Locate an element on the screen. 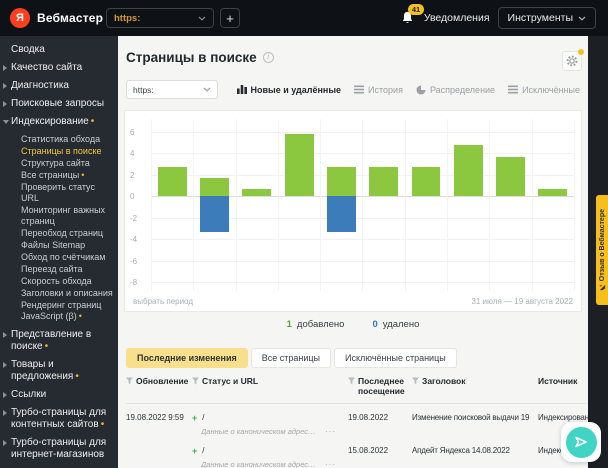  notifications-bell: 41 is located at coordinates (412, 15).